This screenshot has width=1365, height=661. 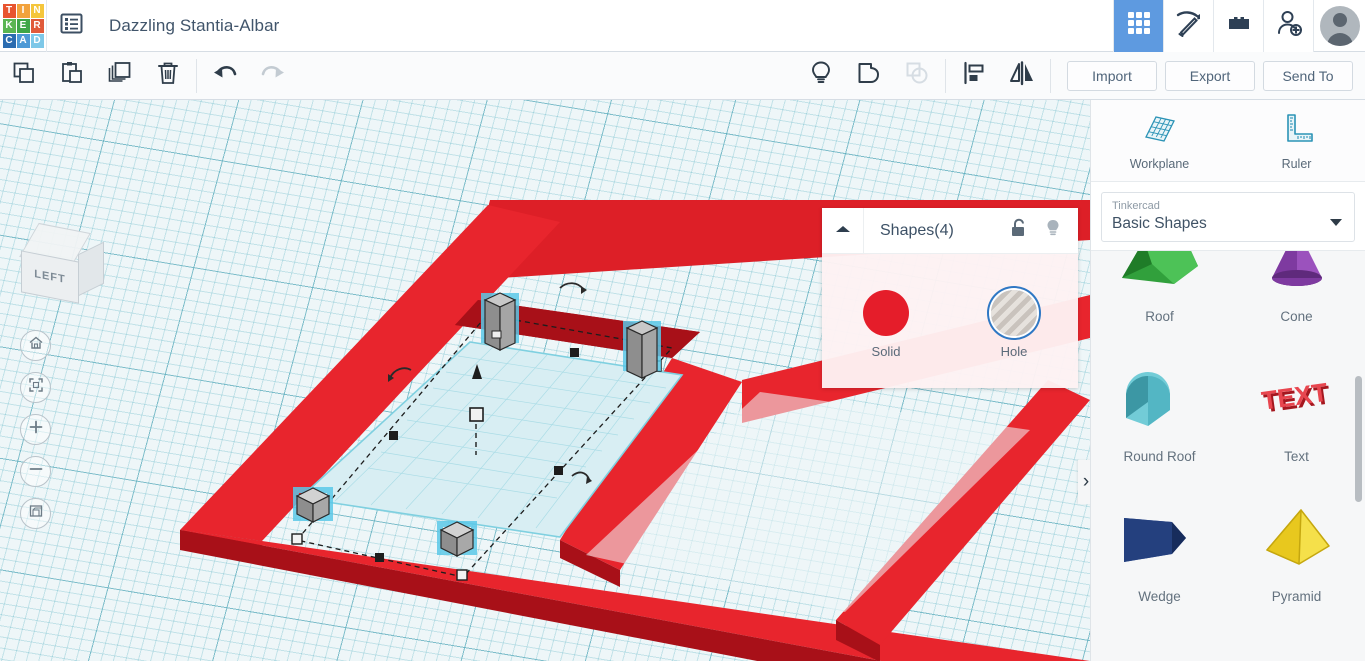 I want to click on send-to-button: Send To, so click(x=1308, y=75).